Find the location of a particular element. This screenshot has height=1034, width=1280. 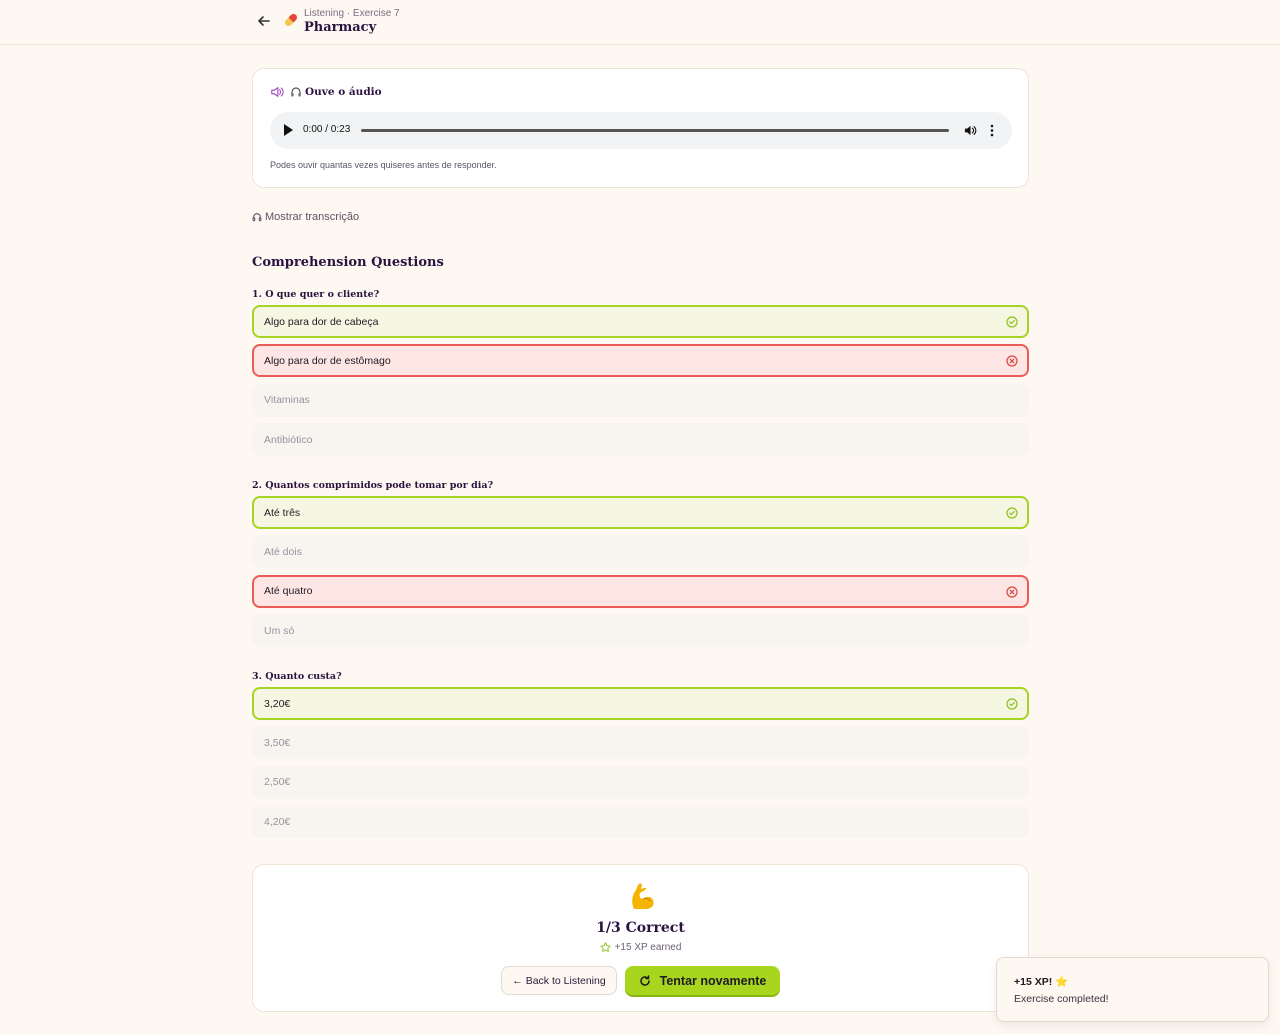

answer-option: 2,50€ is located at coordinates (640, 782).